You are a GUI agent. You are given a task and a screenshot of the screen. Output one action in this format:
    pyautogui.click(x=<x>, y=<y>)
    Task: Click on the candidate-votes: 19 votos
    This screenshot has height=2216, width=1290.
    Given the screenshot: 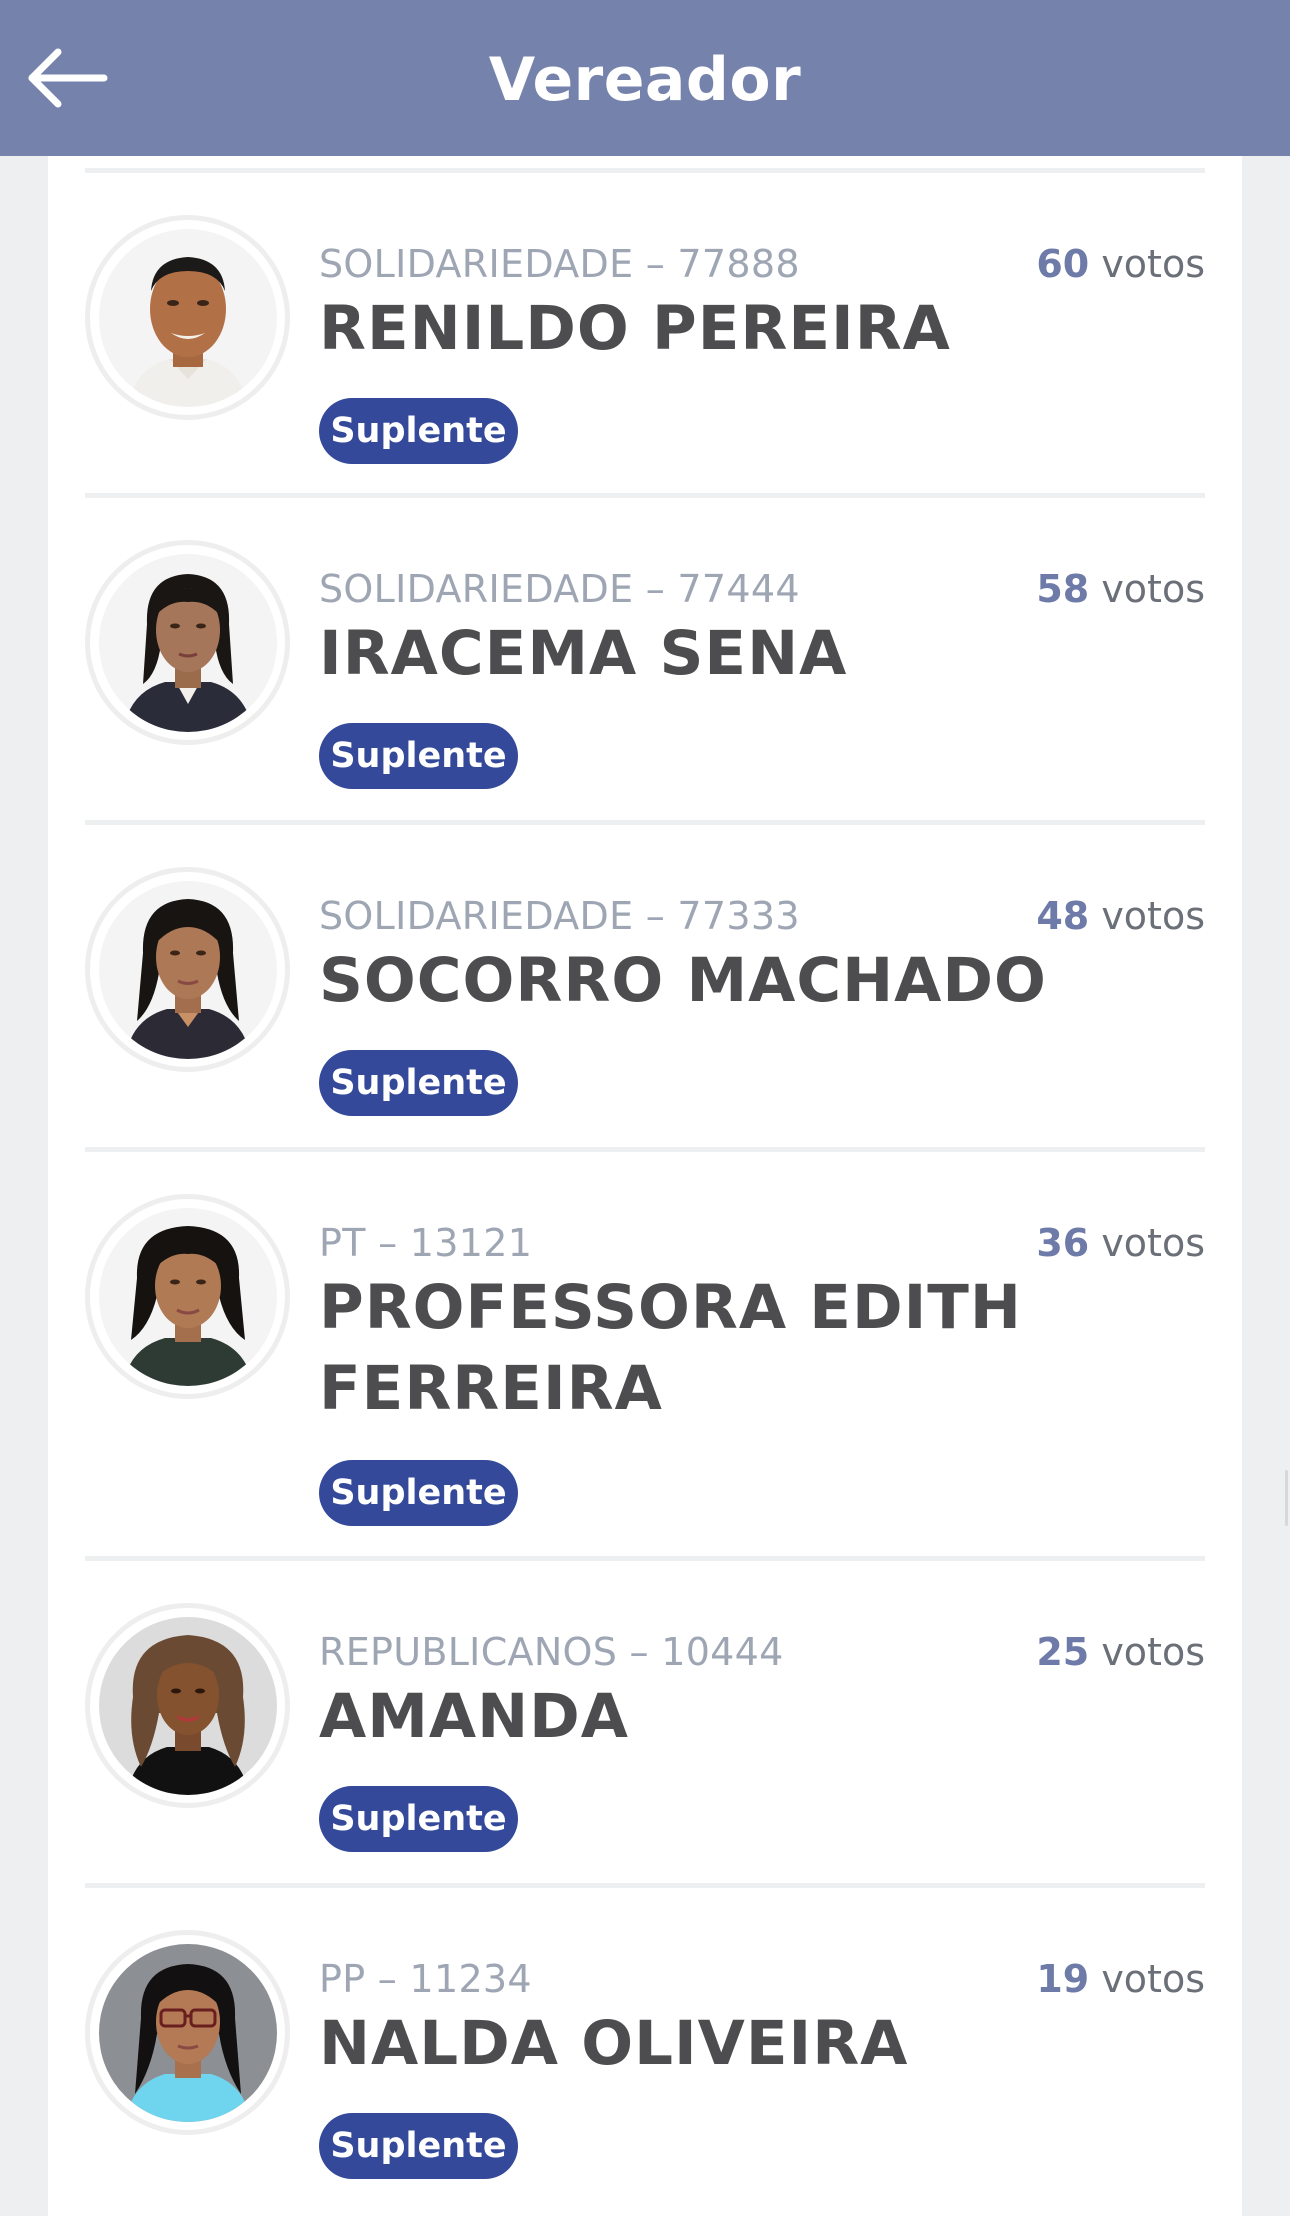 What is the action you would take?
    pyautogui.click(x=1120, y=1979)
    